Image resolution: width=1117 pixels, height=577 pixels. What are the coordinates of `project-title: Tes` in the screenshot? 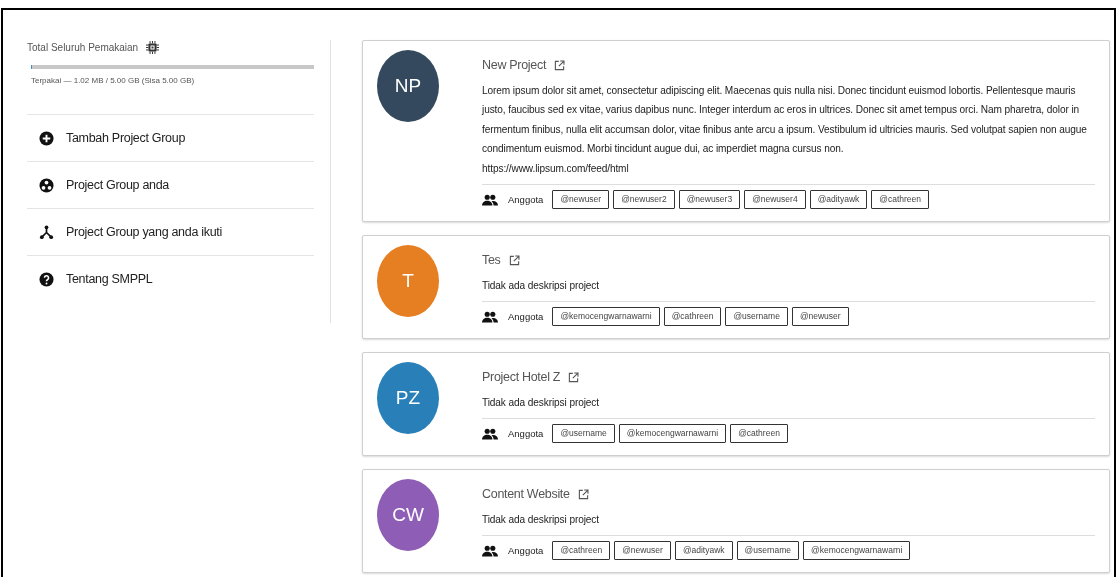 It's located at (491, 260).